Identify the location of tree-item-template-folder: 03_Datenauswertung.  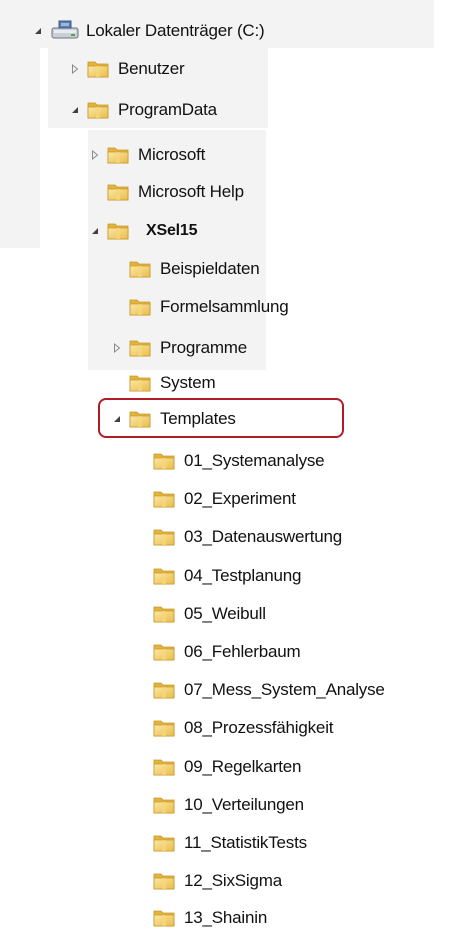
(247, 537).